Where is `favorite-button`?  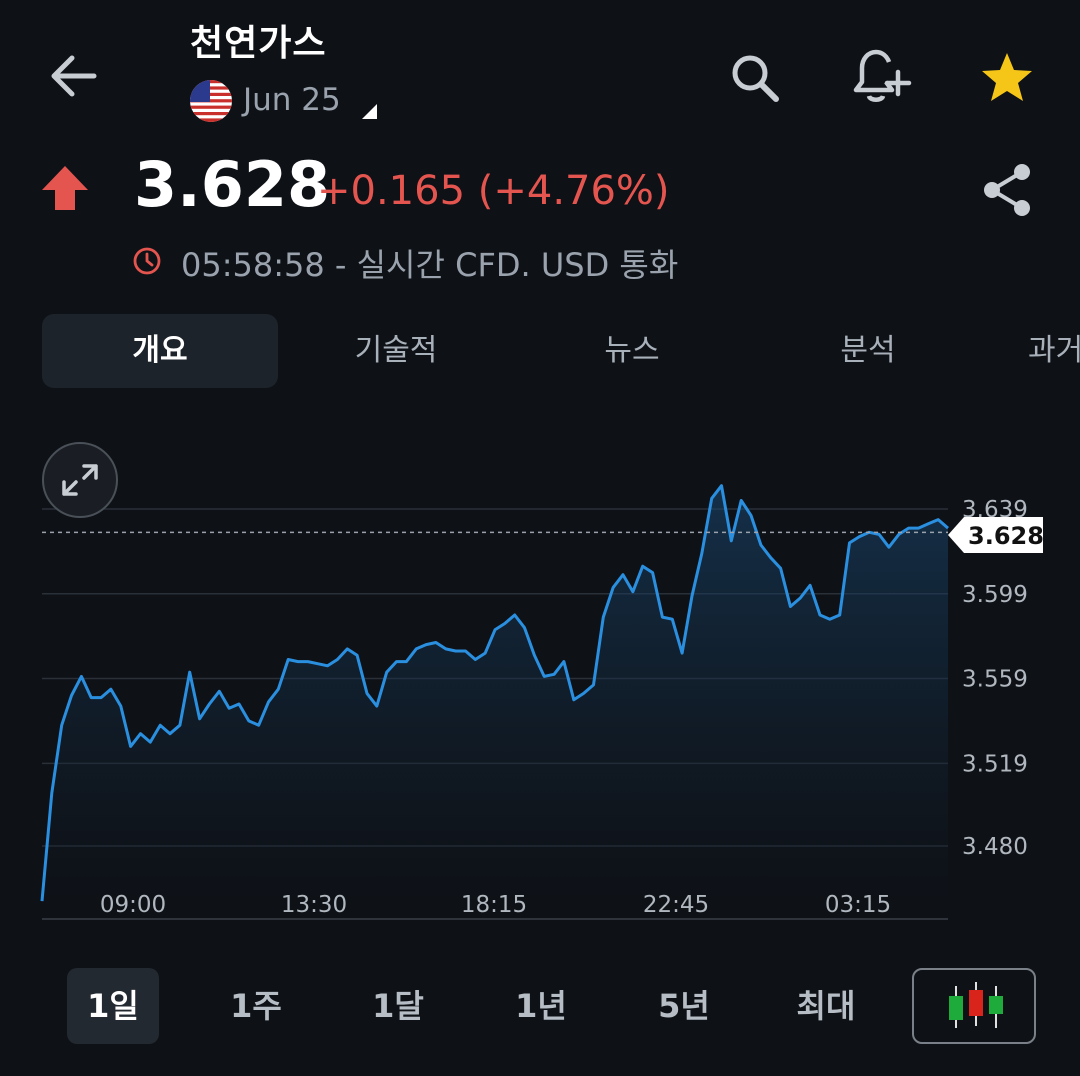 favorite-button is located at coordinates (1007, 78).